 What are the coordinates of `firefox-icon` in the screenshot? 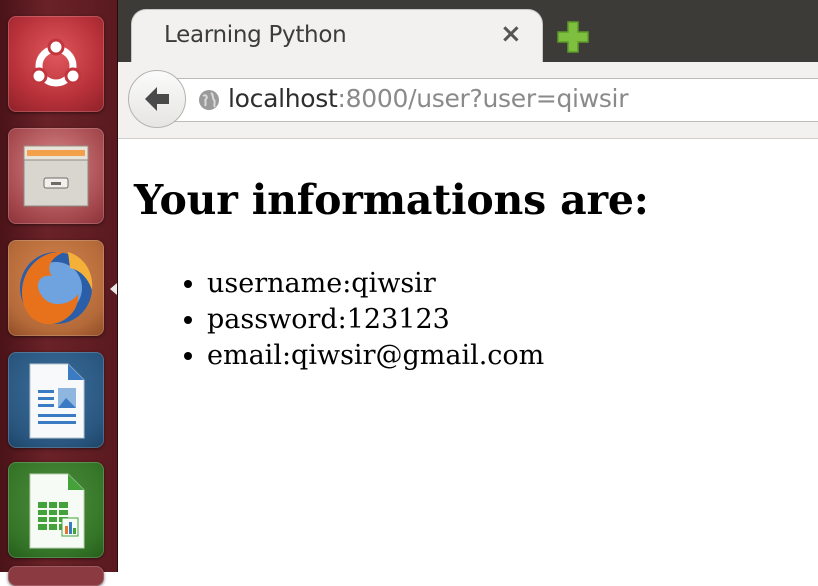 It's located at (56, 288).